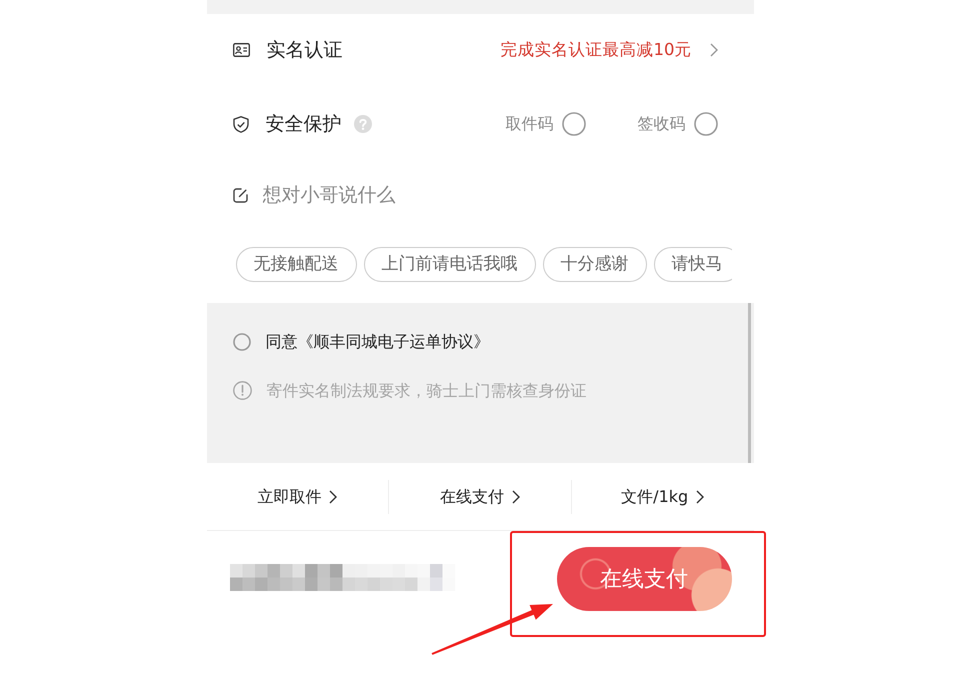 Image resolution: width=960 pixels, height=680 pixels. What do you see at coordinates (304, 124) in the screenshot?
I see `row-label: 安全保护` at bounding box center [304, 124].